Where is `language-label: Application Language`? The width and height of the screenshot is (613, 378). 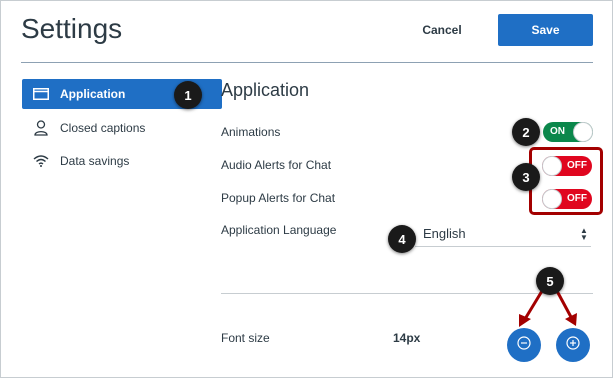 language-label: Application Language is located at coordinates (279, 230).